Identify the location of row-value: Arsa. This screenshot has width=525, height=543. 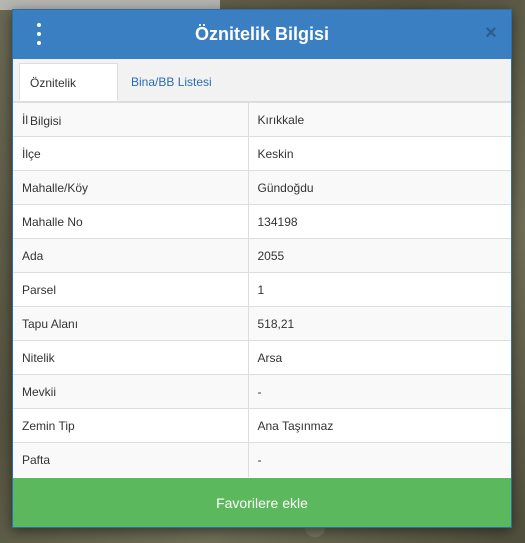
(379, 357).